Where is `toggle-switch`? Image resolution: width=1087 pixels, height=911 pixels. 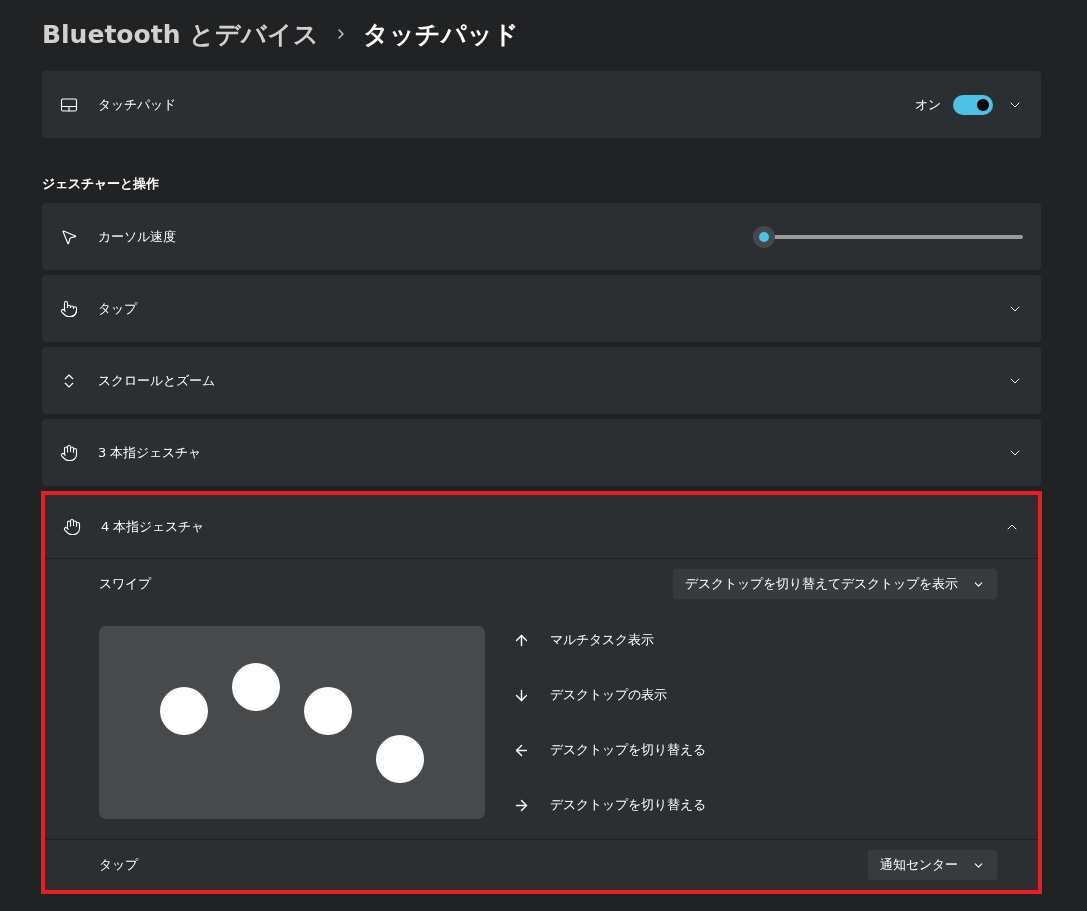 toggle-switch is located at coordinates (973, 104).